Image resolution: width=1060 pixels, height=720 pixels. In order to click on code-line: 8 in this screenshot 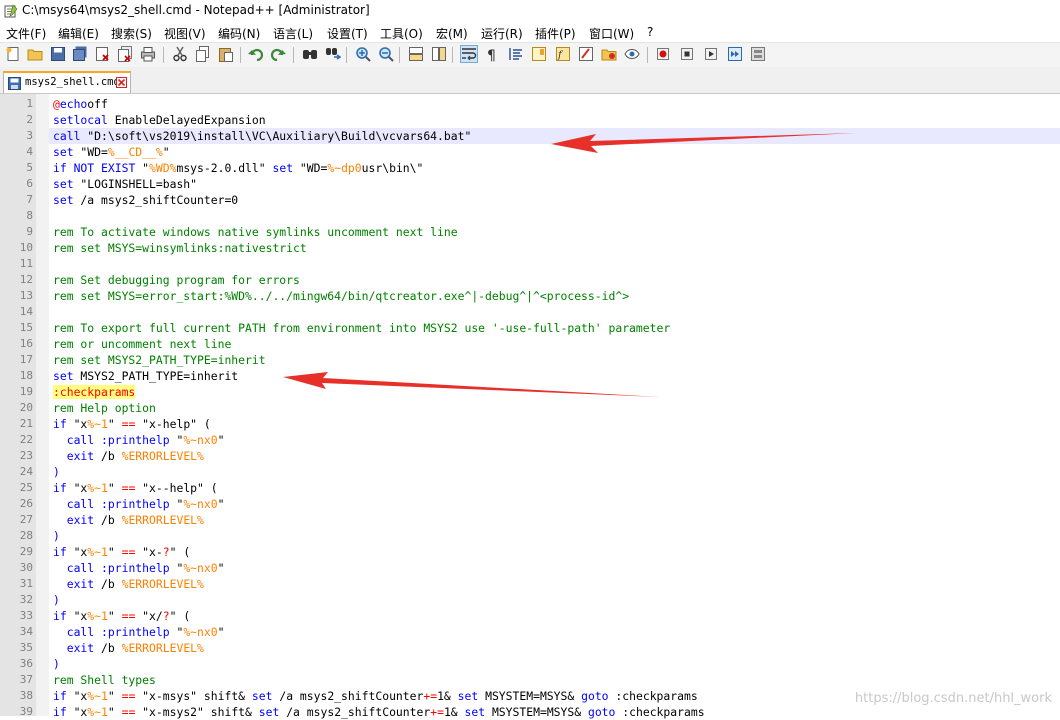, I will do `click(543, 216)`.